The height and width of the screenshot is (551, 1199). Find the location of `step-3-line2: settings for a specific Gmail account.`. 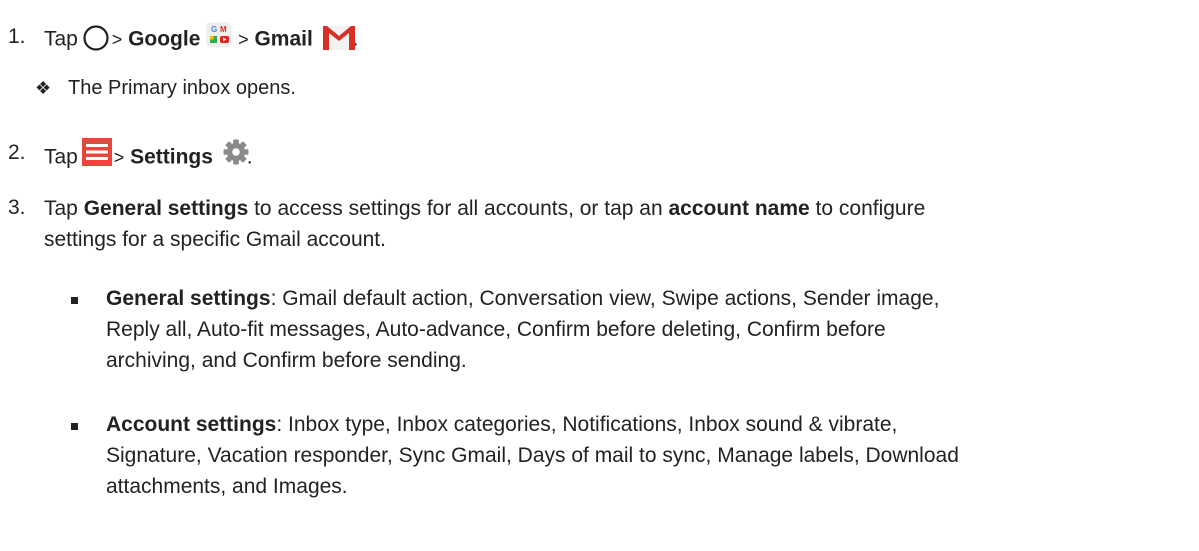

step-3-line2: settings for a specific Gmail account. is located at coordinates (215, 239).